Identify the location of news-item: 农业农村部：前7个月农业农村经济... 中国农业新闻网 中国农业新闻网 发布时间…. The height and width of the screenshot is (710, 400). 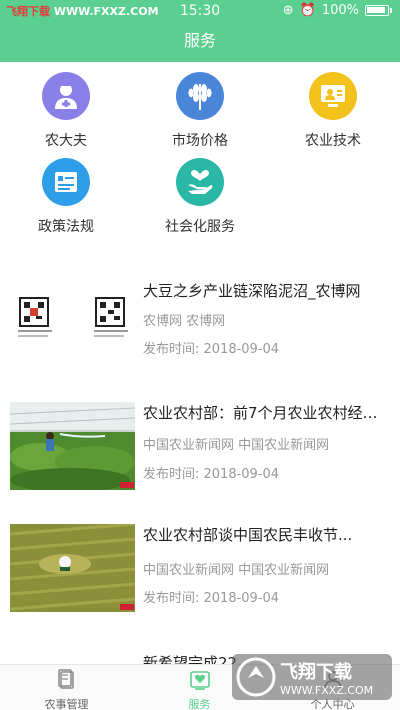
(200, 449).